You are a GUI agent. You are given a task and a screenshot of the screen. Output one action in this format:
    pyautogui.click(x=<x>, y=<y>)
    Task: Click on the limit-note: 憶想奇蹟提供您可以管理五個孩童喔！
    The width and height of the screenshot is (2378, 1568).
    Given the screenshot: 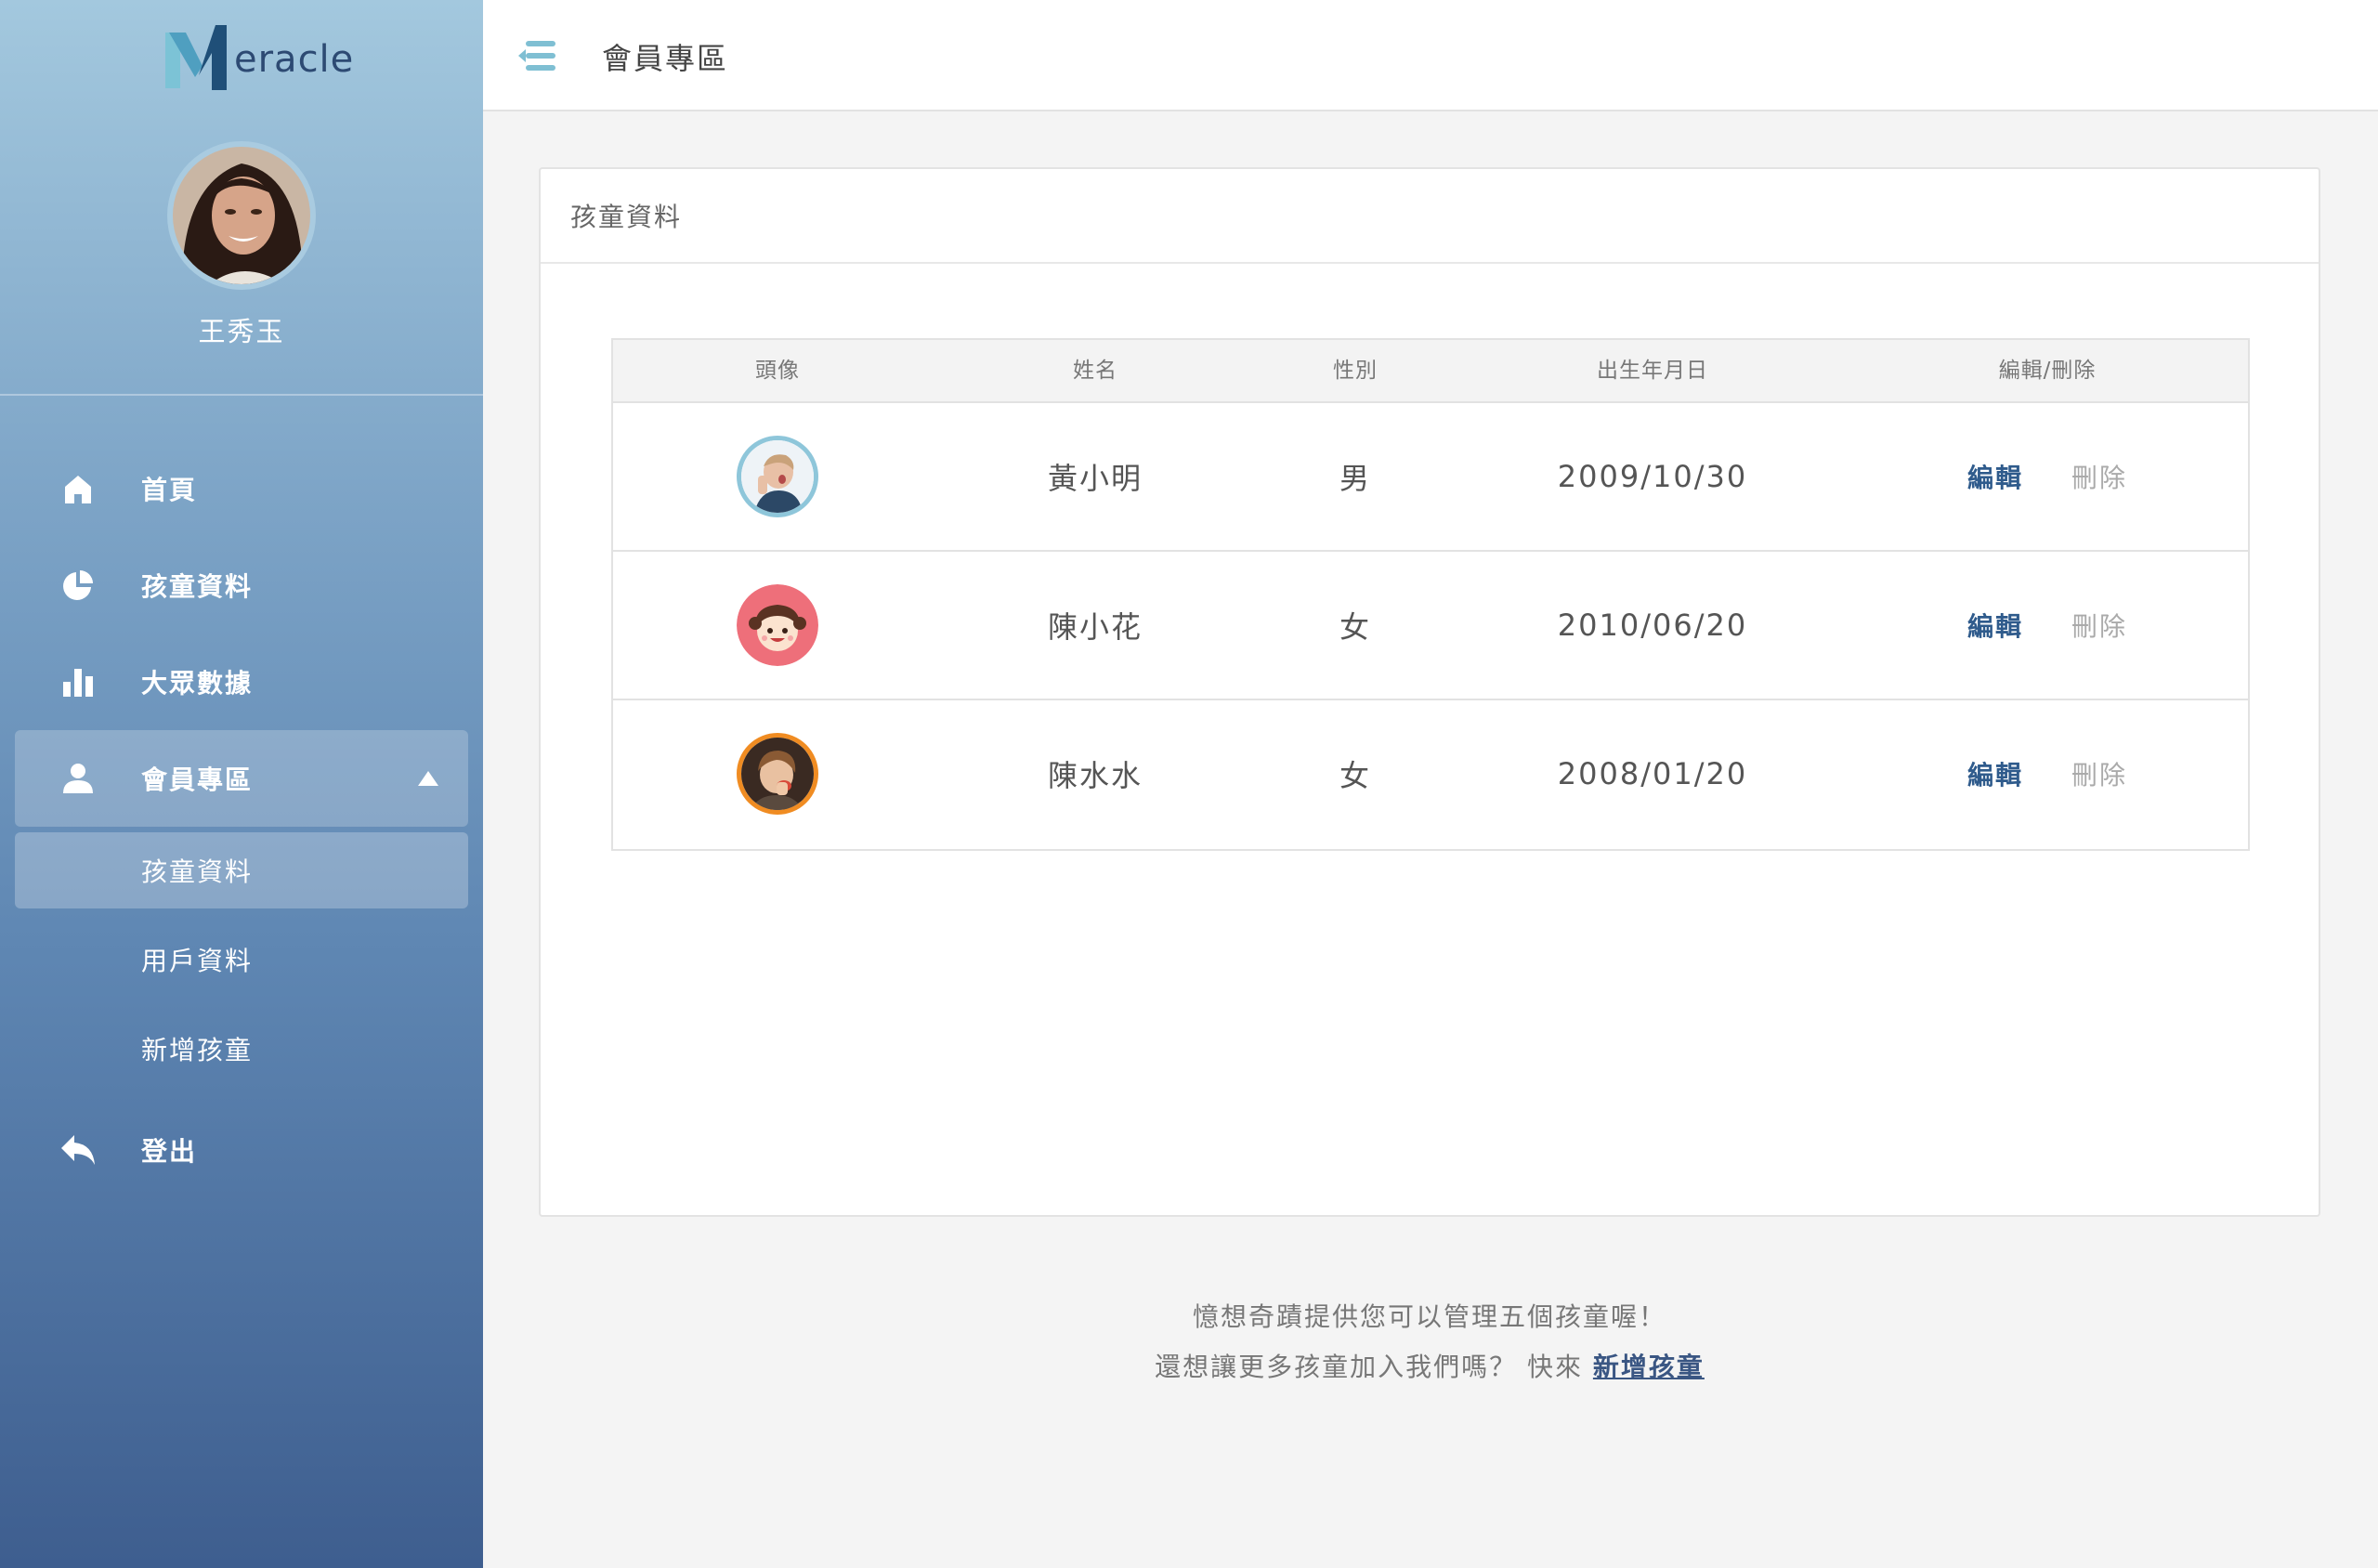 What is the action you would take?
    pyautogui.click(x=1429, y=1316)
    